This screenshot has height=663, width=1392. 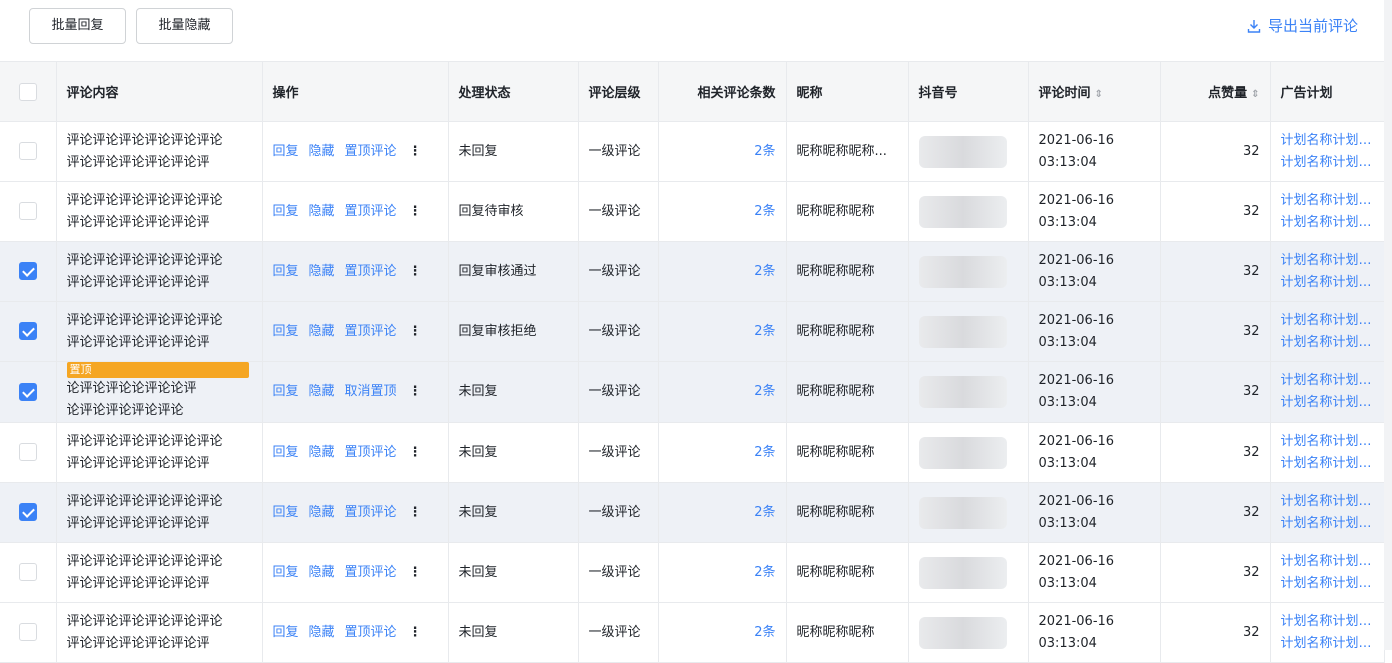 I want to click on select-all-checkbox, so click(x=27, y=91).